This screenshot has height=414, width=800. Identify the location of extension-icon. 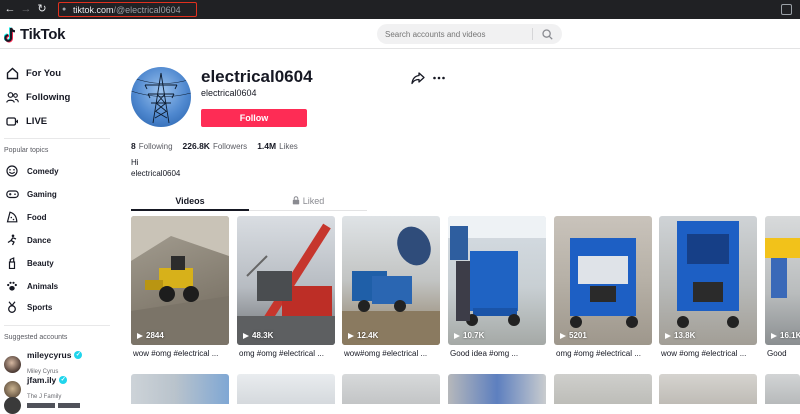
(786, 9).